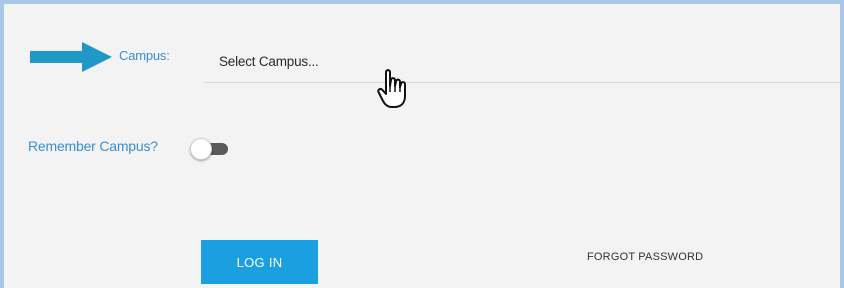 The width and height of the screenshot is (844, 288). I want to click on forgot-password-link: FORGOT PASSWORD, so click(645, 257).